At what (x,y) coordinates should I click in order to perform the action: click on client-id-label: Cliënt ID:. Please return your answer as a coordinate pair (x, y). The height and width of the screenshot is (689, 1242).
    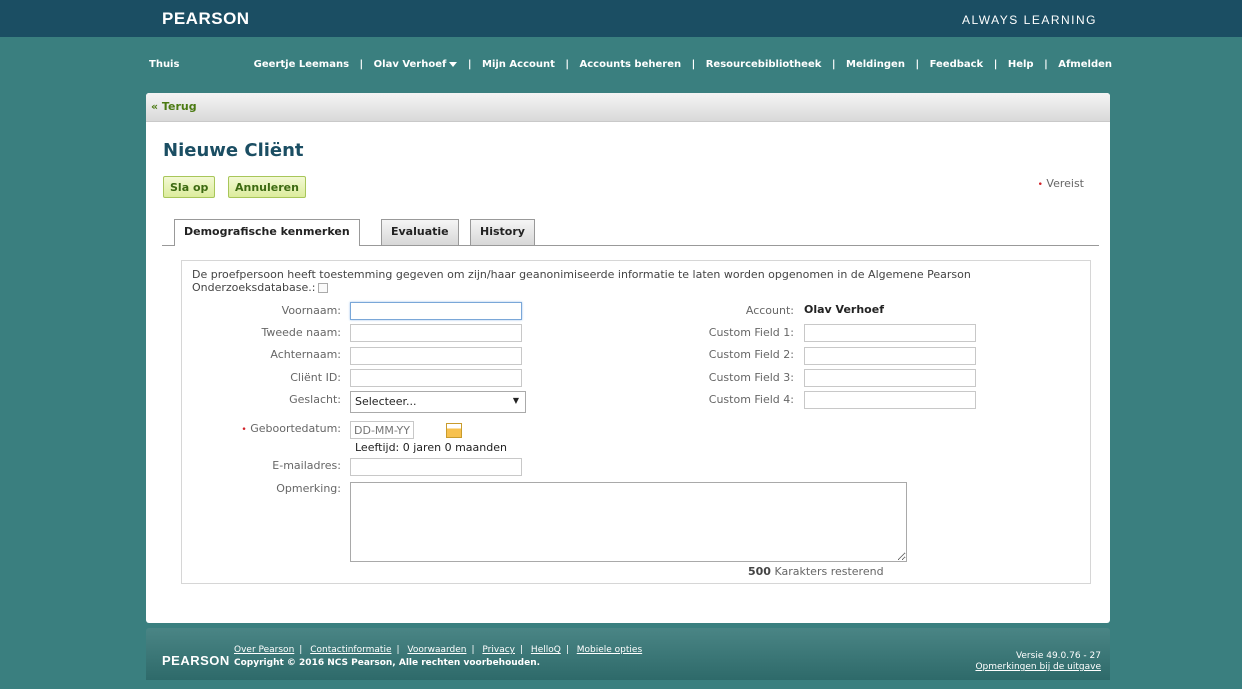
    Looking at the image, I should click on (315, 377).